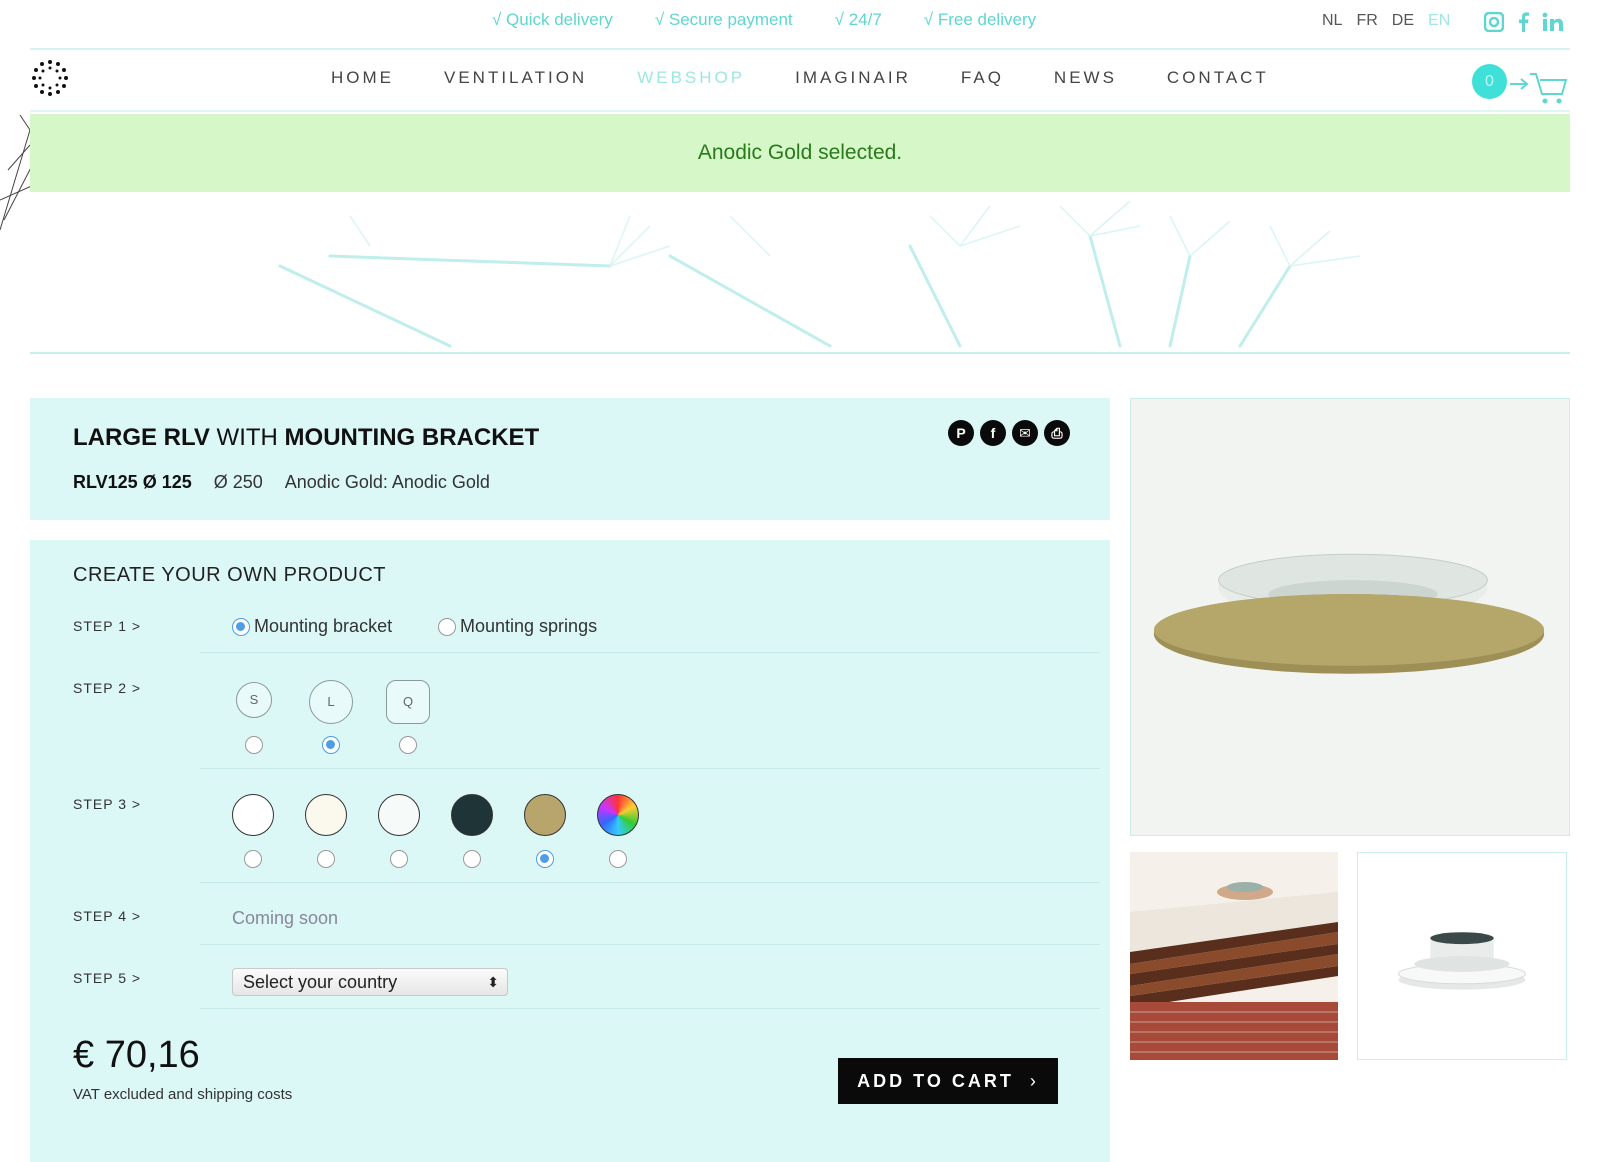 Image resolution: width=1600 pixels, height=1162 pixels. Describe the element at coordinates (1538, 88) in the screenshot. I see `cart-icon` at that location.